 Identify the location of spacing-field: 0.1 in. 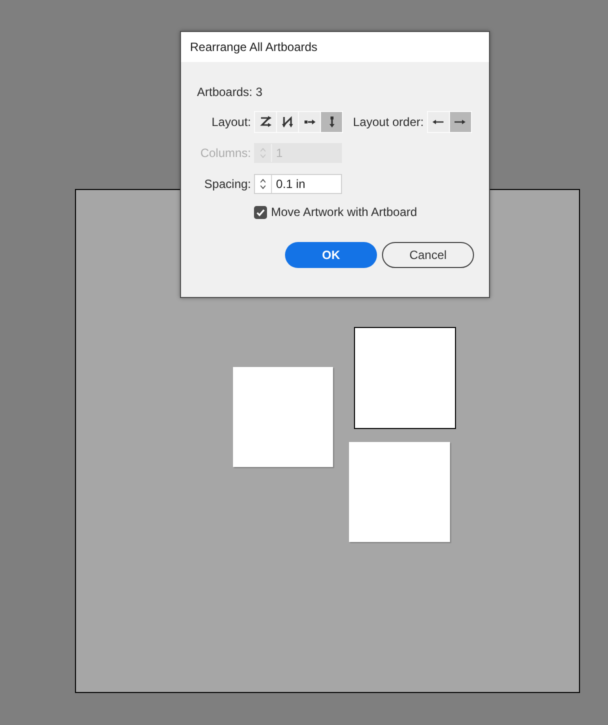
(298, 184).